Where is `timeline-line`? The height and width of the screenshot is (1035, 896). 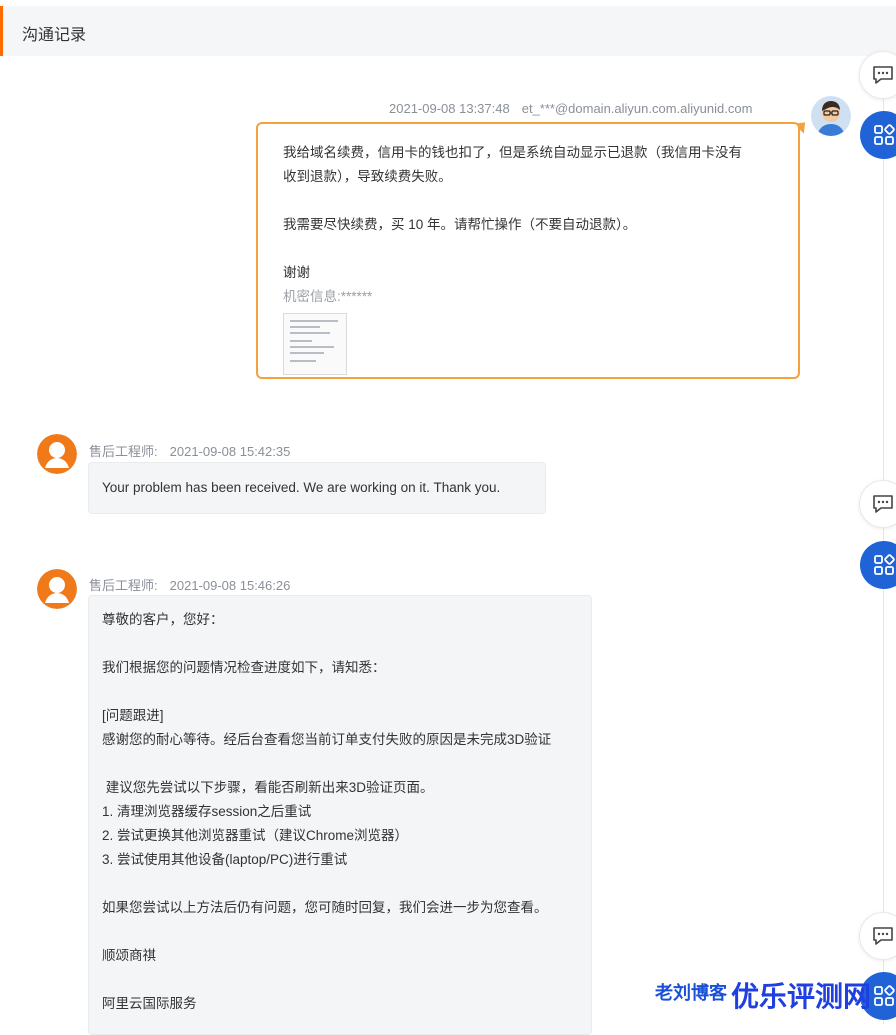
timeline-line is located at coordinates (883, 540).